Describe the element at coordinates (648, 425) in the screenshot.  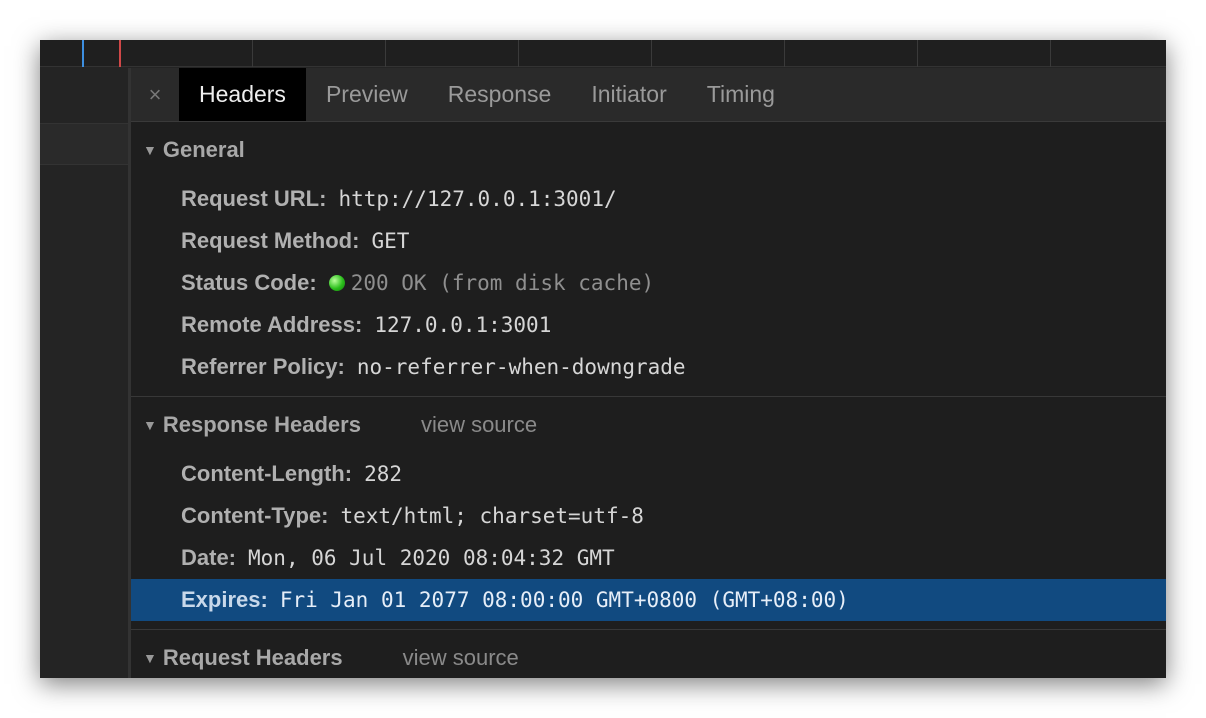
I see `response-headers-header: ▼ Response Headers view source` at that location.